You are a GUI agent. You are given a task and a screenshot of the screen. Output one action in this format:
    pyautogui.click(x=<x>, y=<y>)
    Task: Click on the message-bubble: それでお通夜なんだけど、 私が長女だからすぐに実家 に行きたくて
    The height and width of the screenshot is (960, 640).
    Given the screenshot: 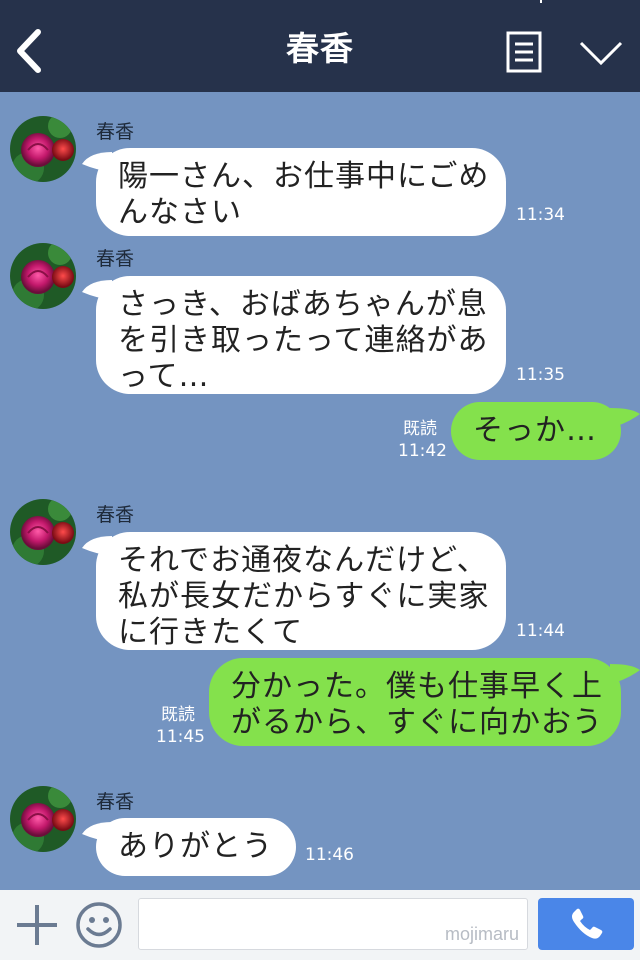 What is the action you would take?
    pyautogui.click(x=301, y=591)
    